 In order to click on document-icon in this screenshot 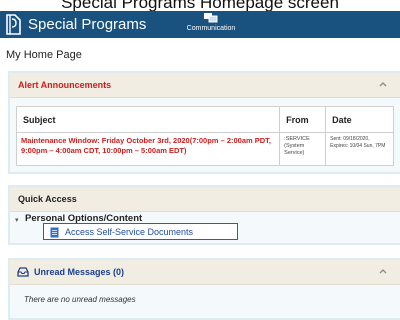, I will do `click(54, 232)`.